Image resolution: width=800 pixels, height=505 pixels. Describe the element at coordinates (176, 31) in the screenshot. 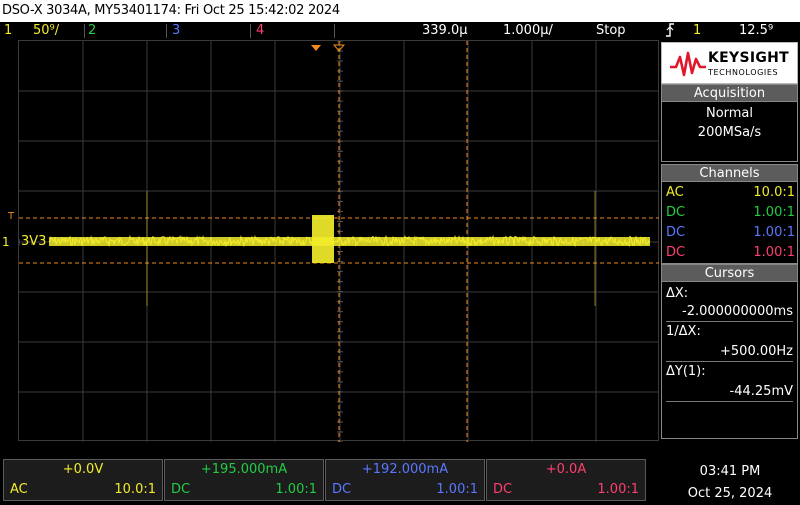

I see `channel-3-indicator: 3` at that location.